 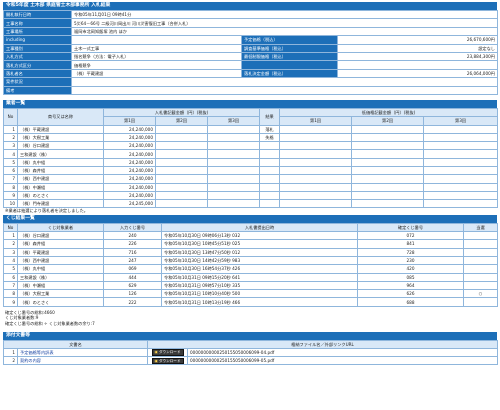 What do you see at coordinates (60, 236) in the screenshot?
I see `lottery-name: （株）谷口建設` at bounding box center [60, 236].